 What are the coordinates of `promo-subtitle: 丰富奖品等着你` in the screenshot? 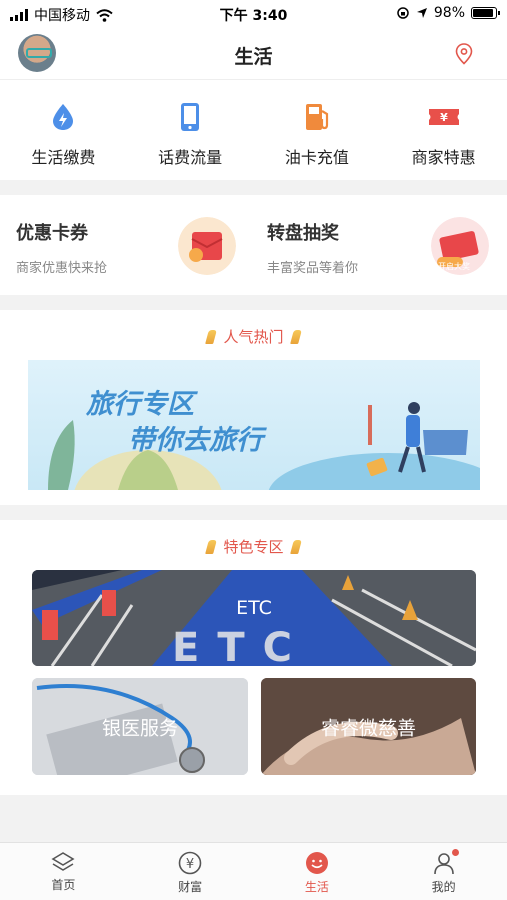 It's located at (313, 268).